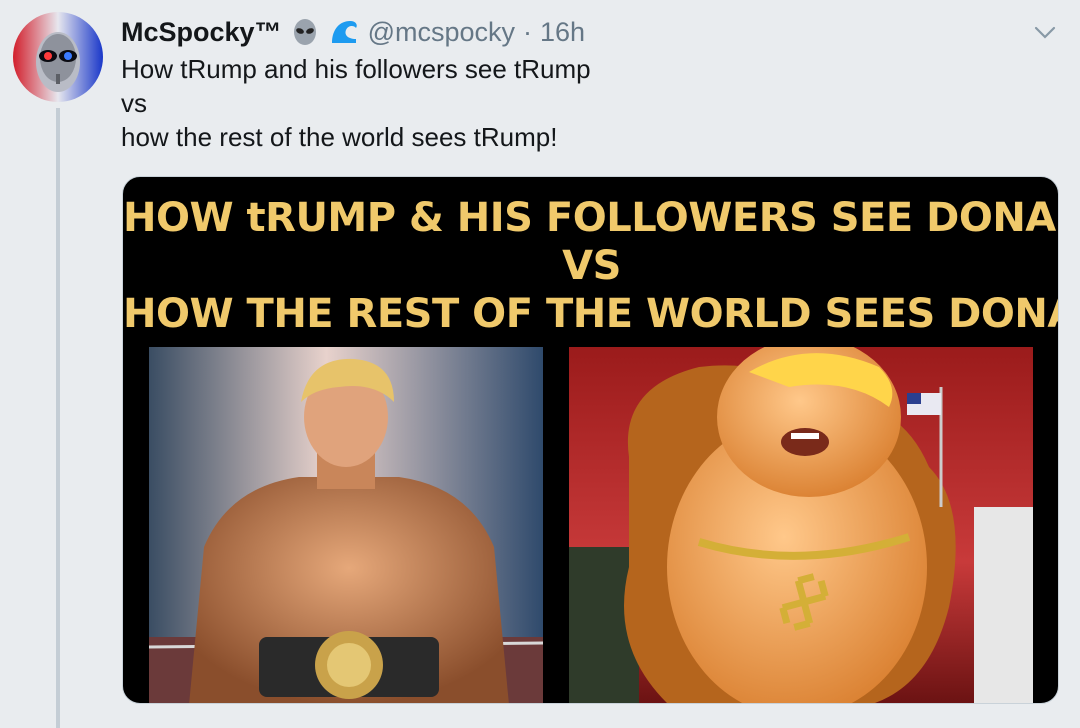 Image resolution: width=1080 pixels, height=728 pixels. I want to click on tweet-header: McSpocky™ @mcspocky · 16h, so click(353, 32).